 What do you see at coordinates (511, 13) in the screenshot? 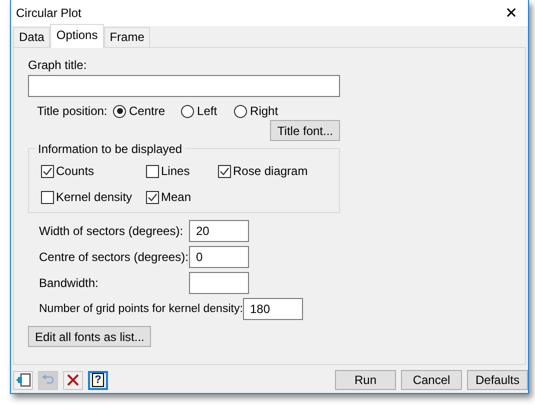
I see `close-button: ✕` at bounding box center [511, 13].